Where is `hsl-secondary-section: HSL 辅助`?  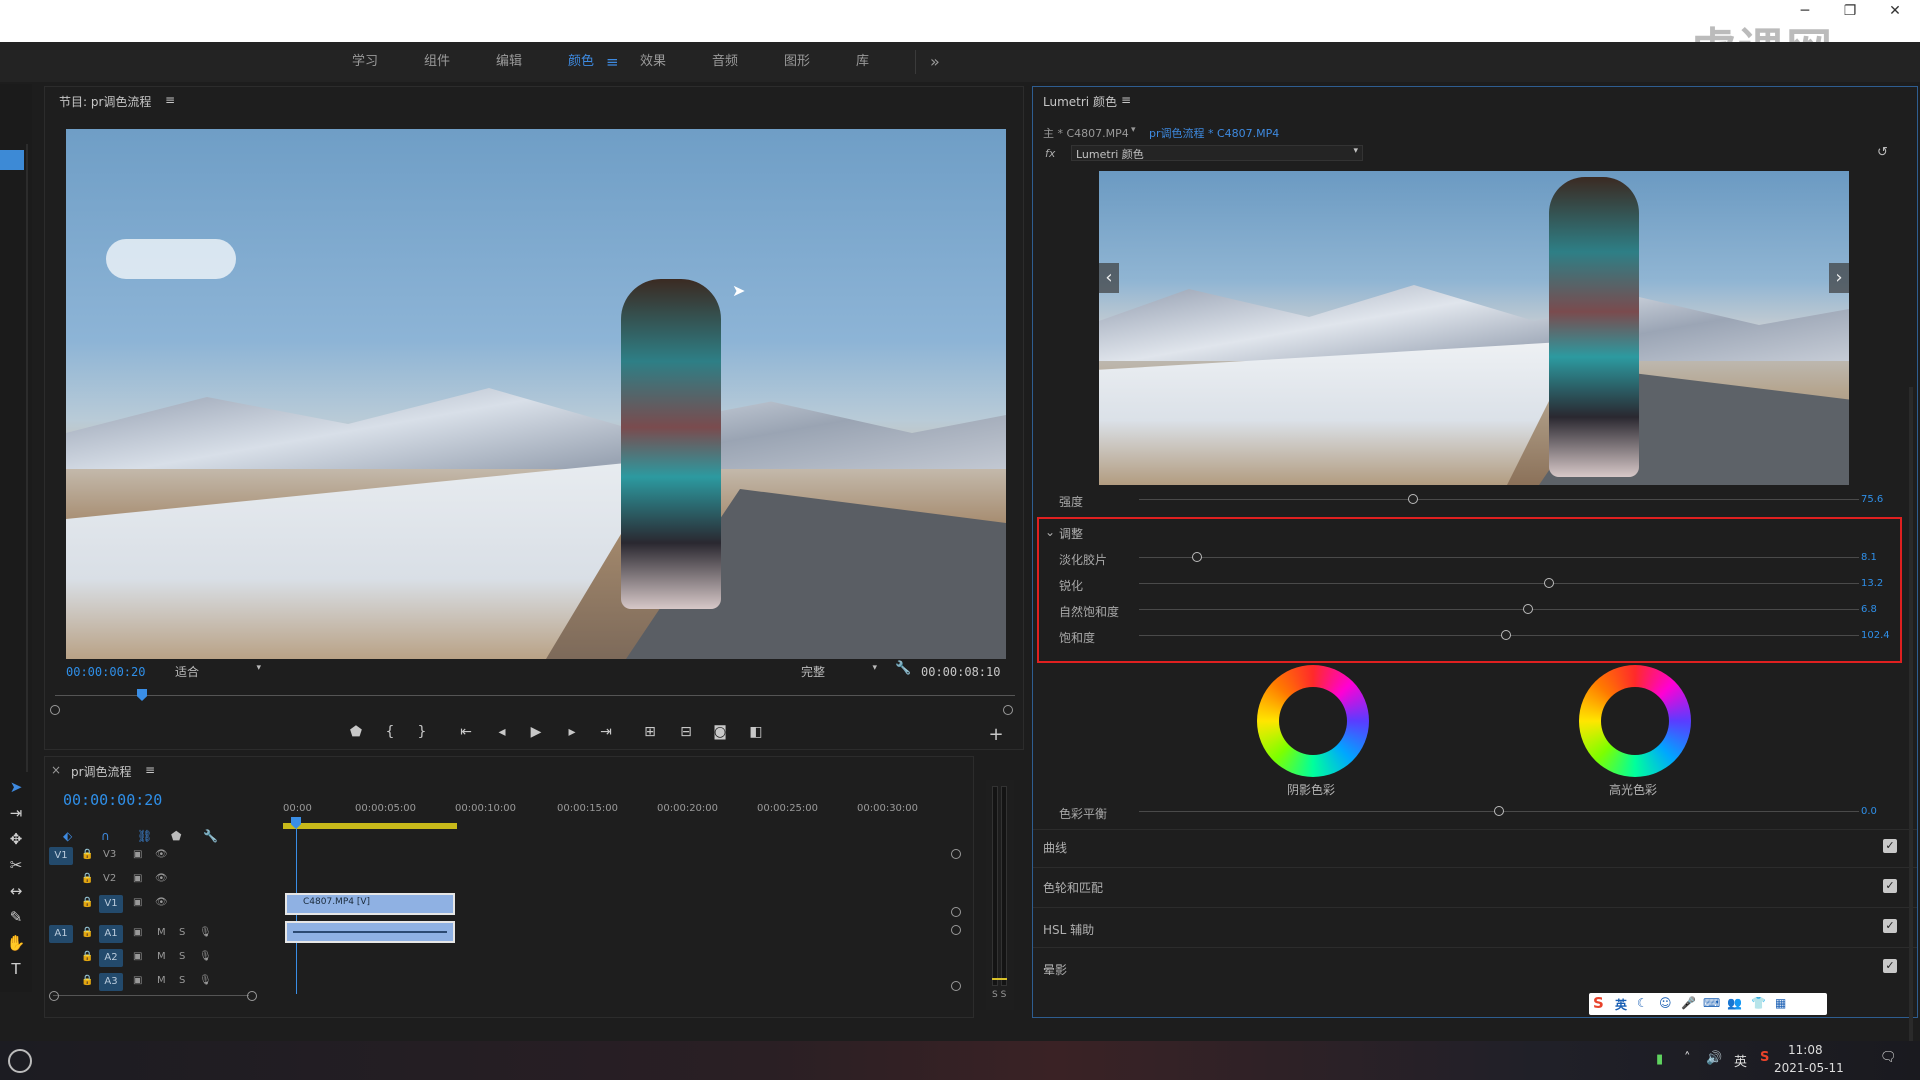 hsl-secondary-section: HSL 辅助 is located at coordinates (1068, 929).